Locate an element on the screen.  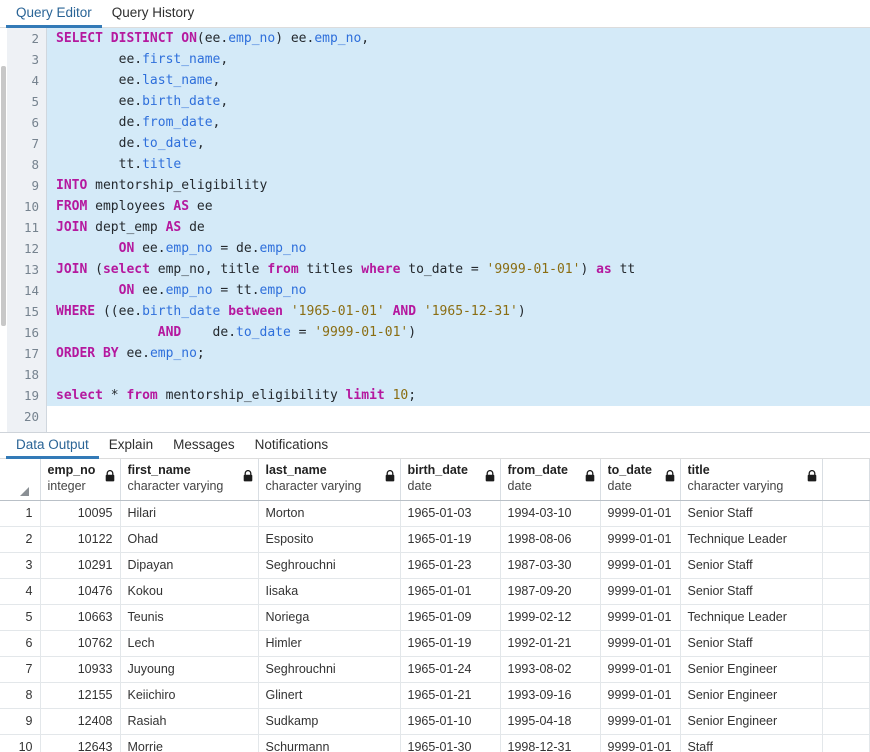
cell-from-date: 1998-08-06 is located at coordinates (550, 539).